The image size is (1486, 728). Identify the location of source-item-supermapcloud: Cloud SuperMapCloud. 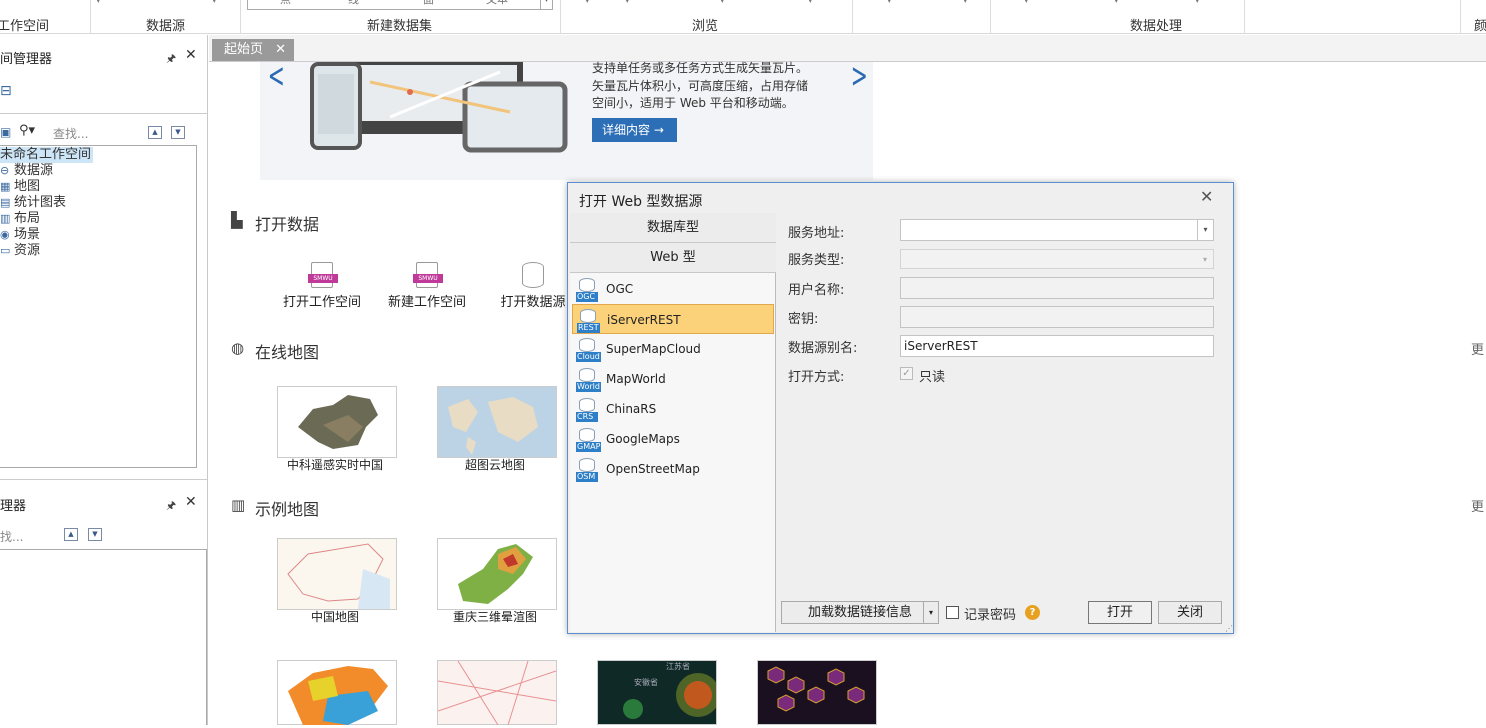
(673, 349).